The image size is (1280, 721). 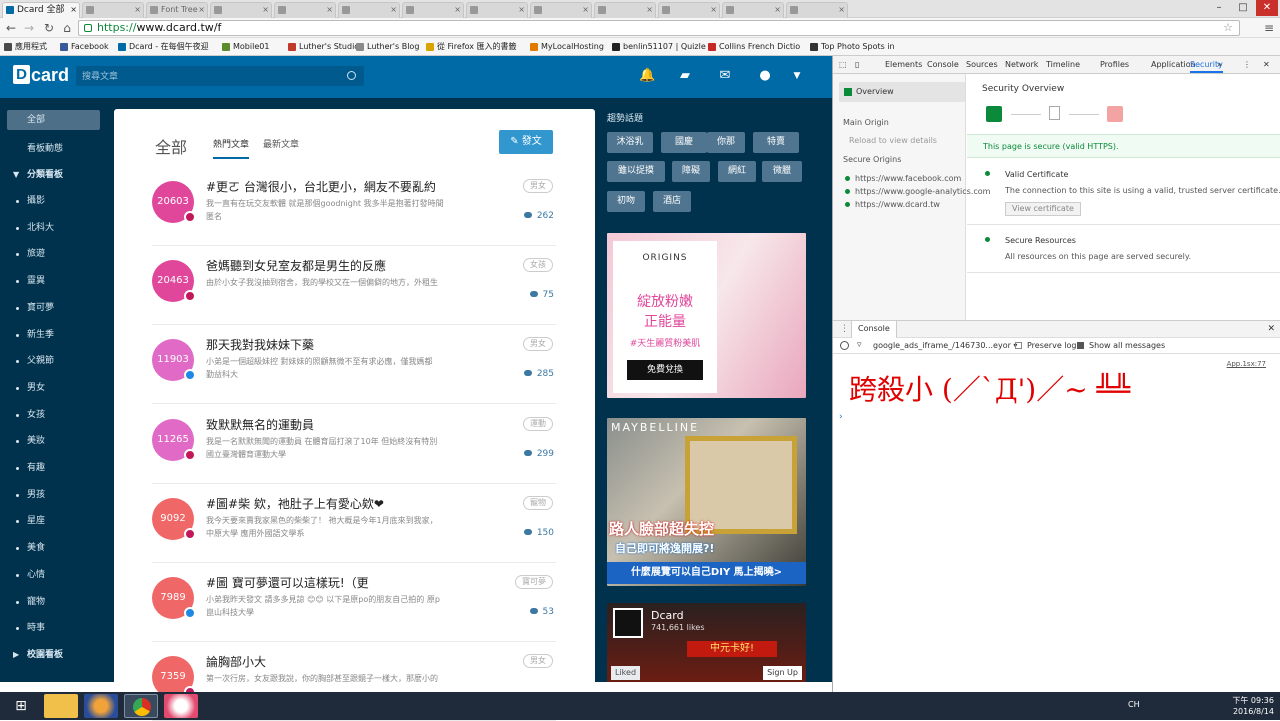 What do you see at coordinates (857, 64) in the screenshot?
I see `device-icon: ▯` at bounding box center [857, 64].